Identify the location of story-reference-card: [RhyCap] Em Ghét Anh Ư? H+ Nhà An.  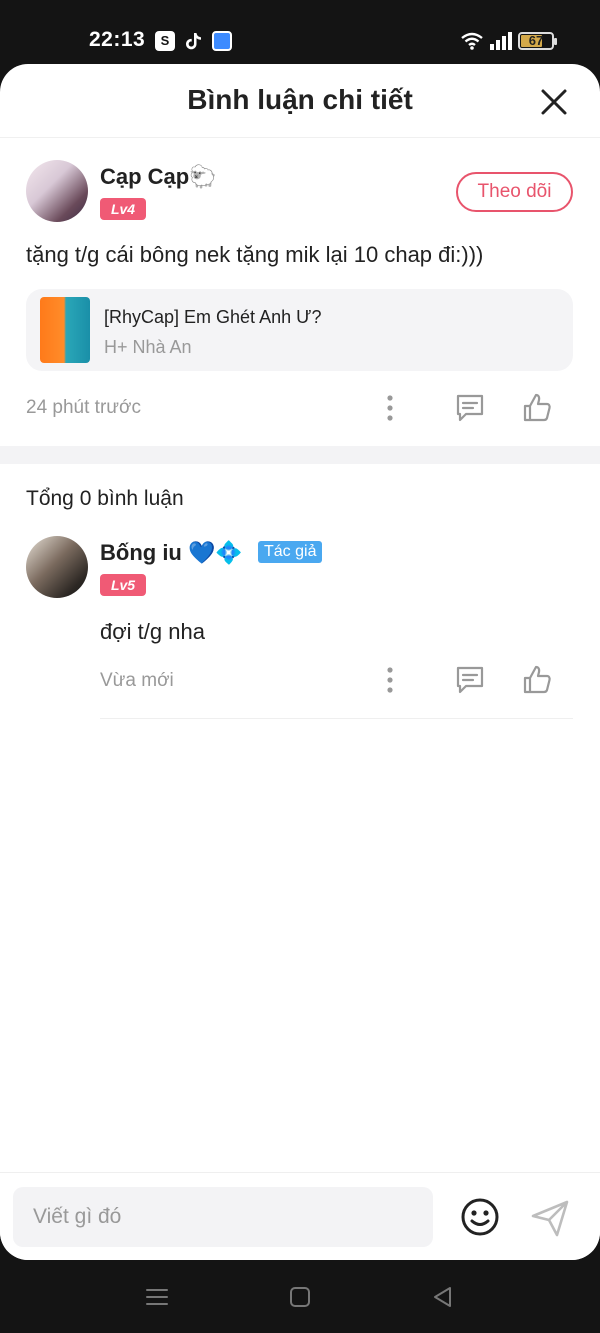
(299, 330).